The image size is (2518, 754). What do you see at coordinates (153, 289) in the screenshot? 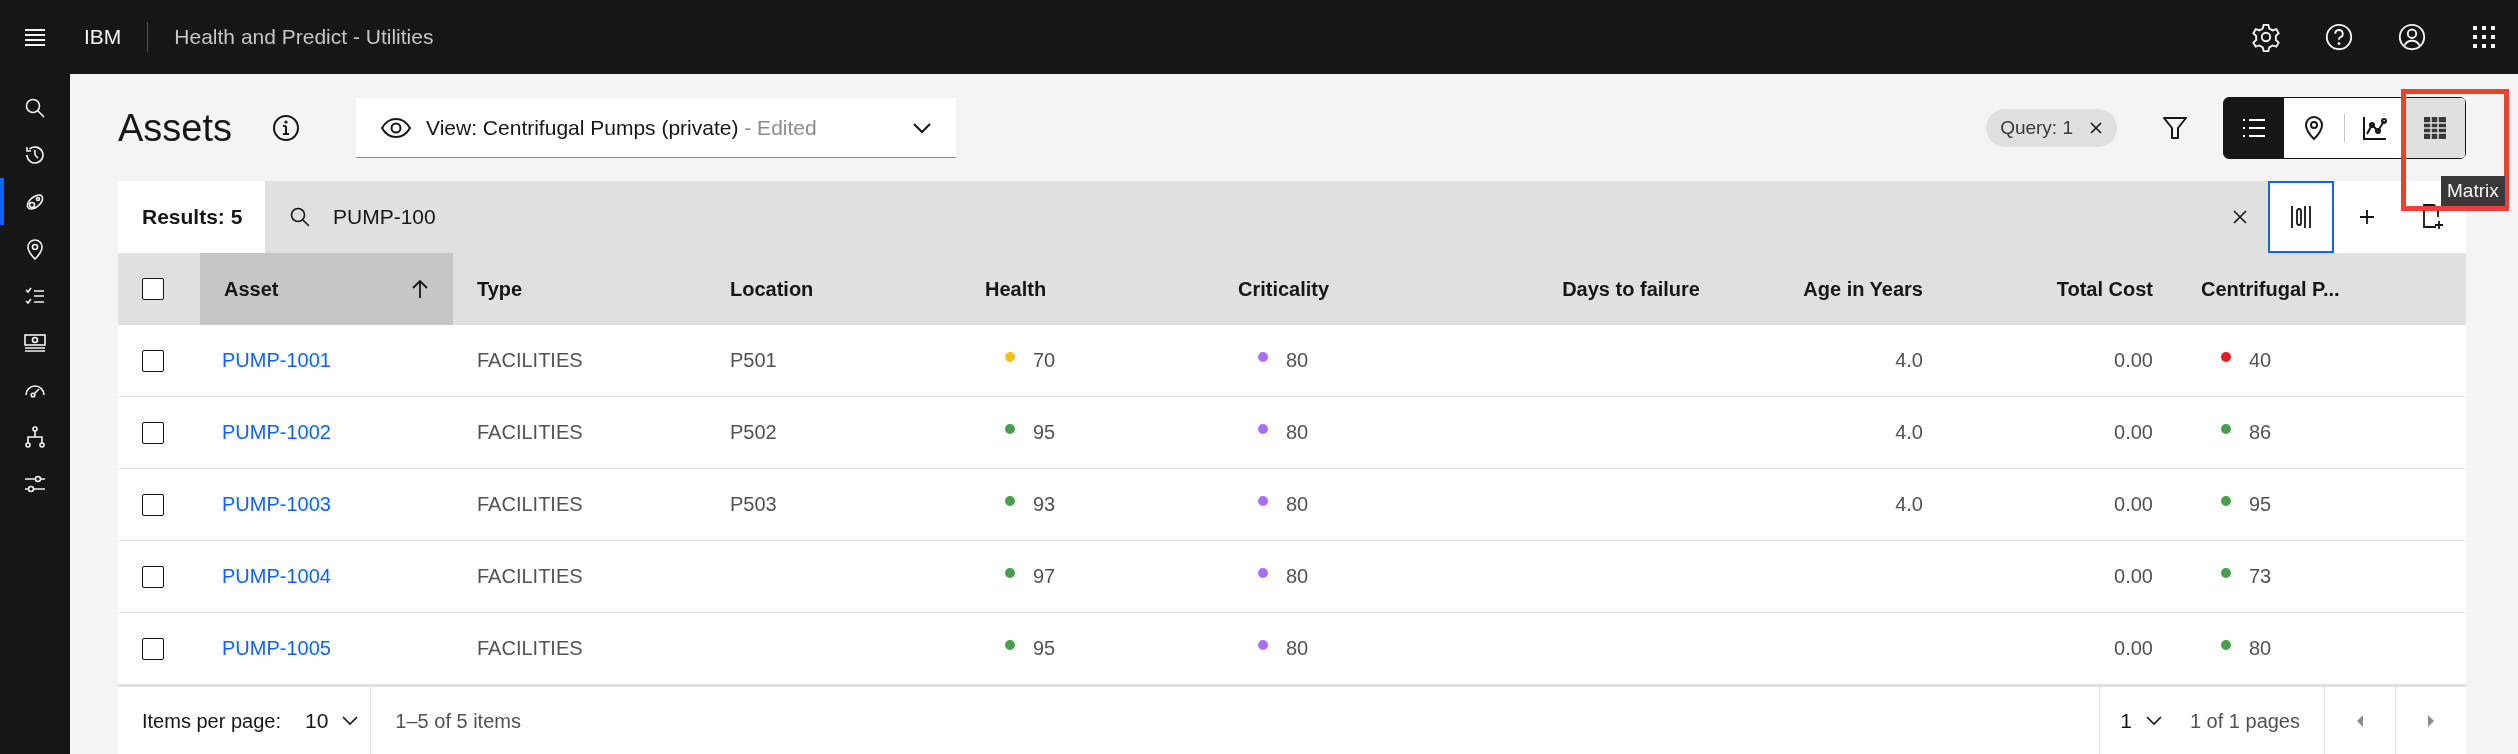
I see `select-all-checkbox` at bounding box center [153, 289].